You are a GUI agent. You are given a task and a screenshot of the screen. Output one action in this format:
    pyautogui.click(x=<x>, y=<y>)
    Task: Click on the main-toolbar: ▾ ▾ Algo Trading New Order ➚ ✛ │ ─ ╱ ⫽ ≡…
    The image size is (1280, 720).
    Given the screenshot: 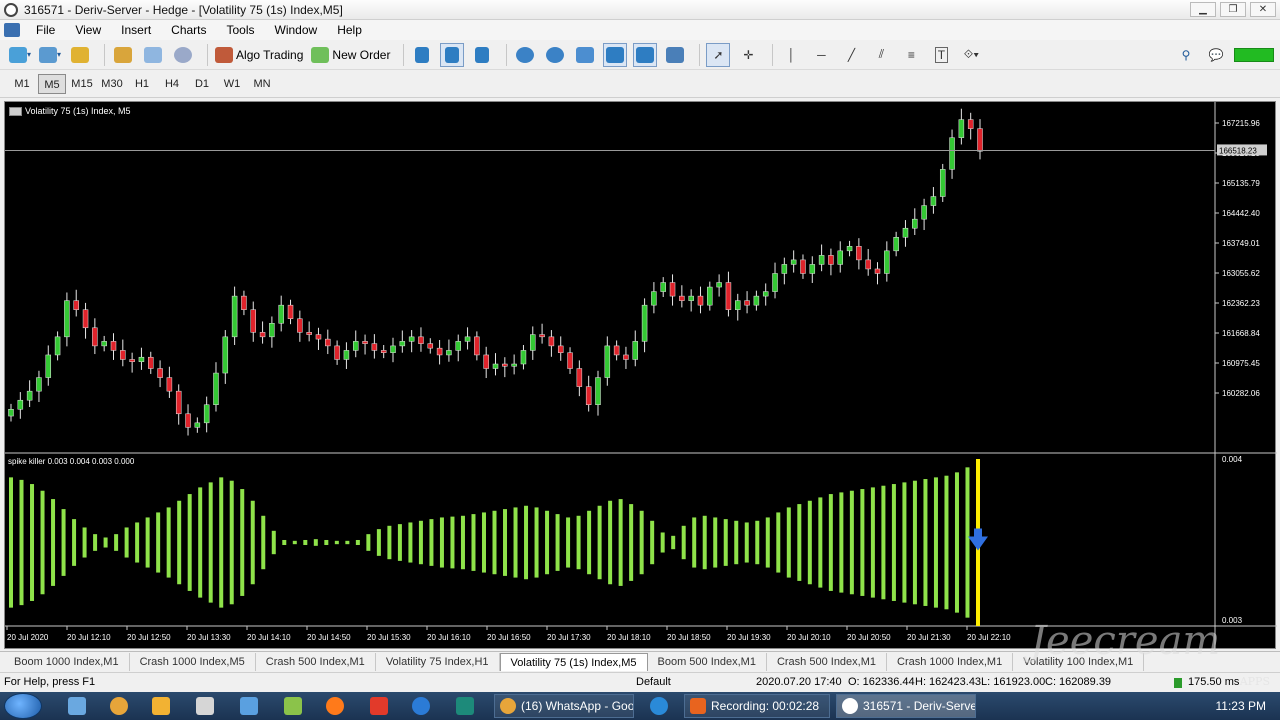 What is the action you would take?
    pyautogui.click(x=640, y=55)
    